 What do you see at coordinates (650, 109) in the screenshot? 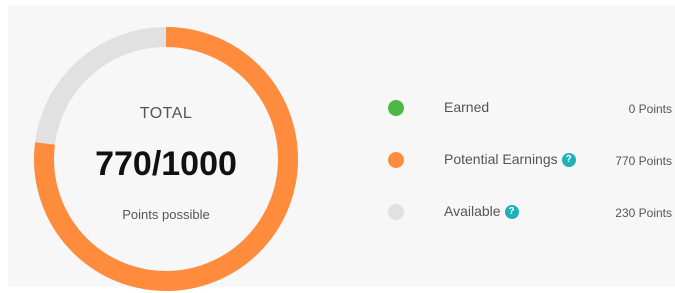
I see `legend-value-earned: 0 Points` at bounding box center [650, 109].